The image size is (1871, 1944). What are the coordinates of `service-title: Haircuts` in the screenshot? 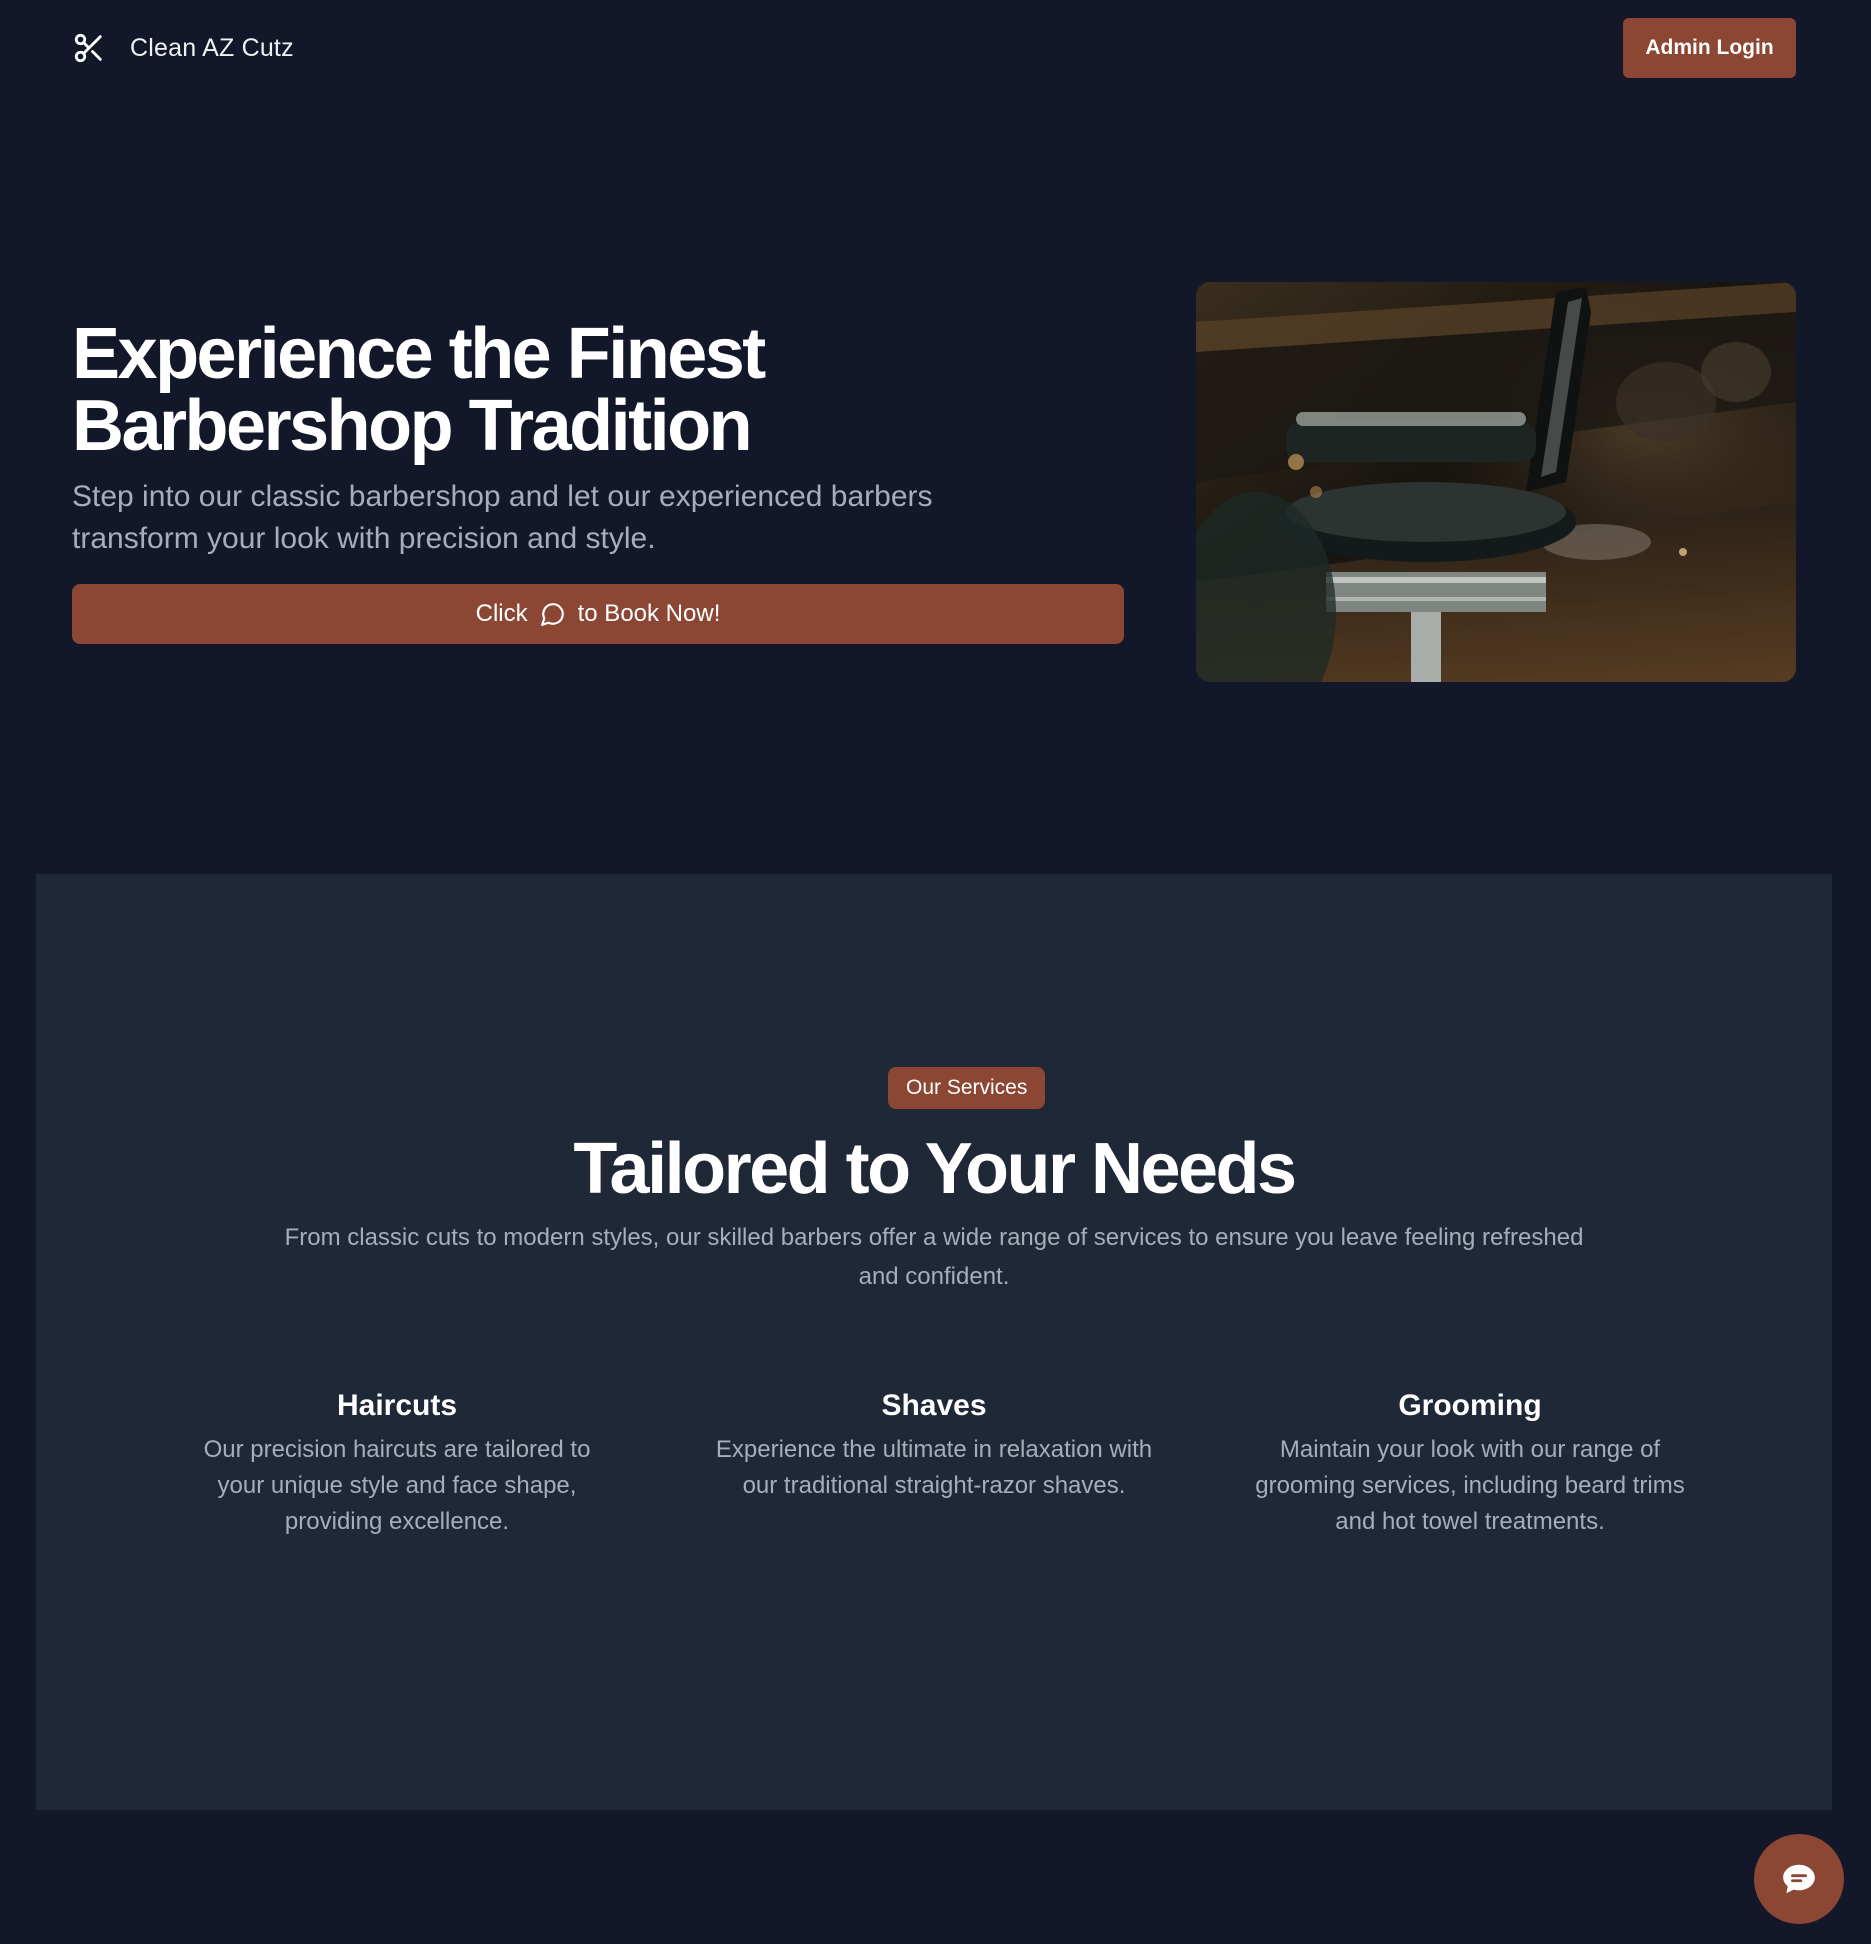 It's located at (397, 1405).